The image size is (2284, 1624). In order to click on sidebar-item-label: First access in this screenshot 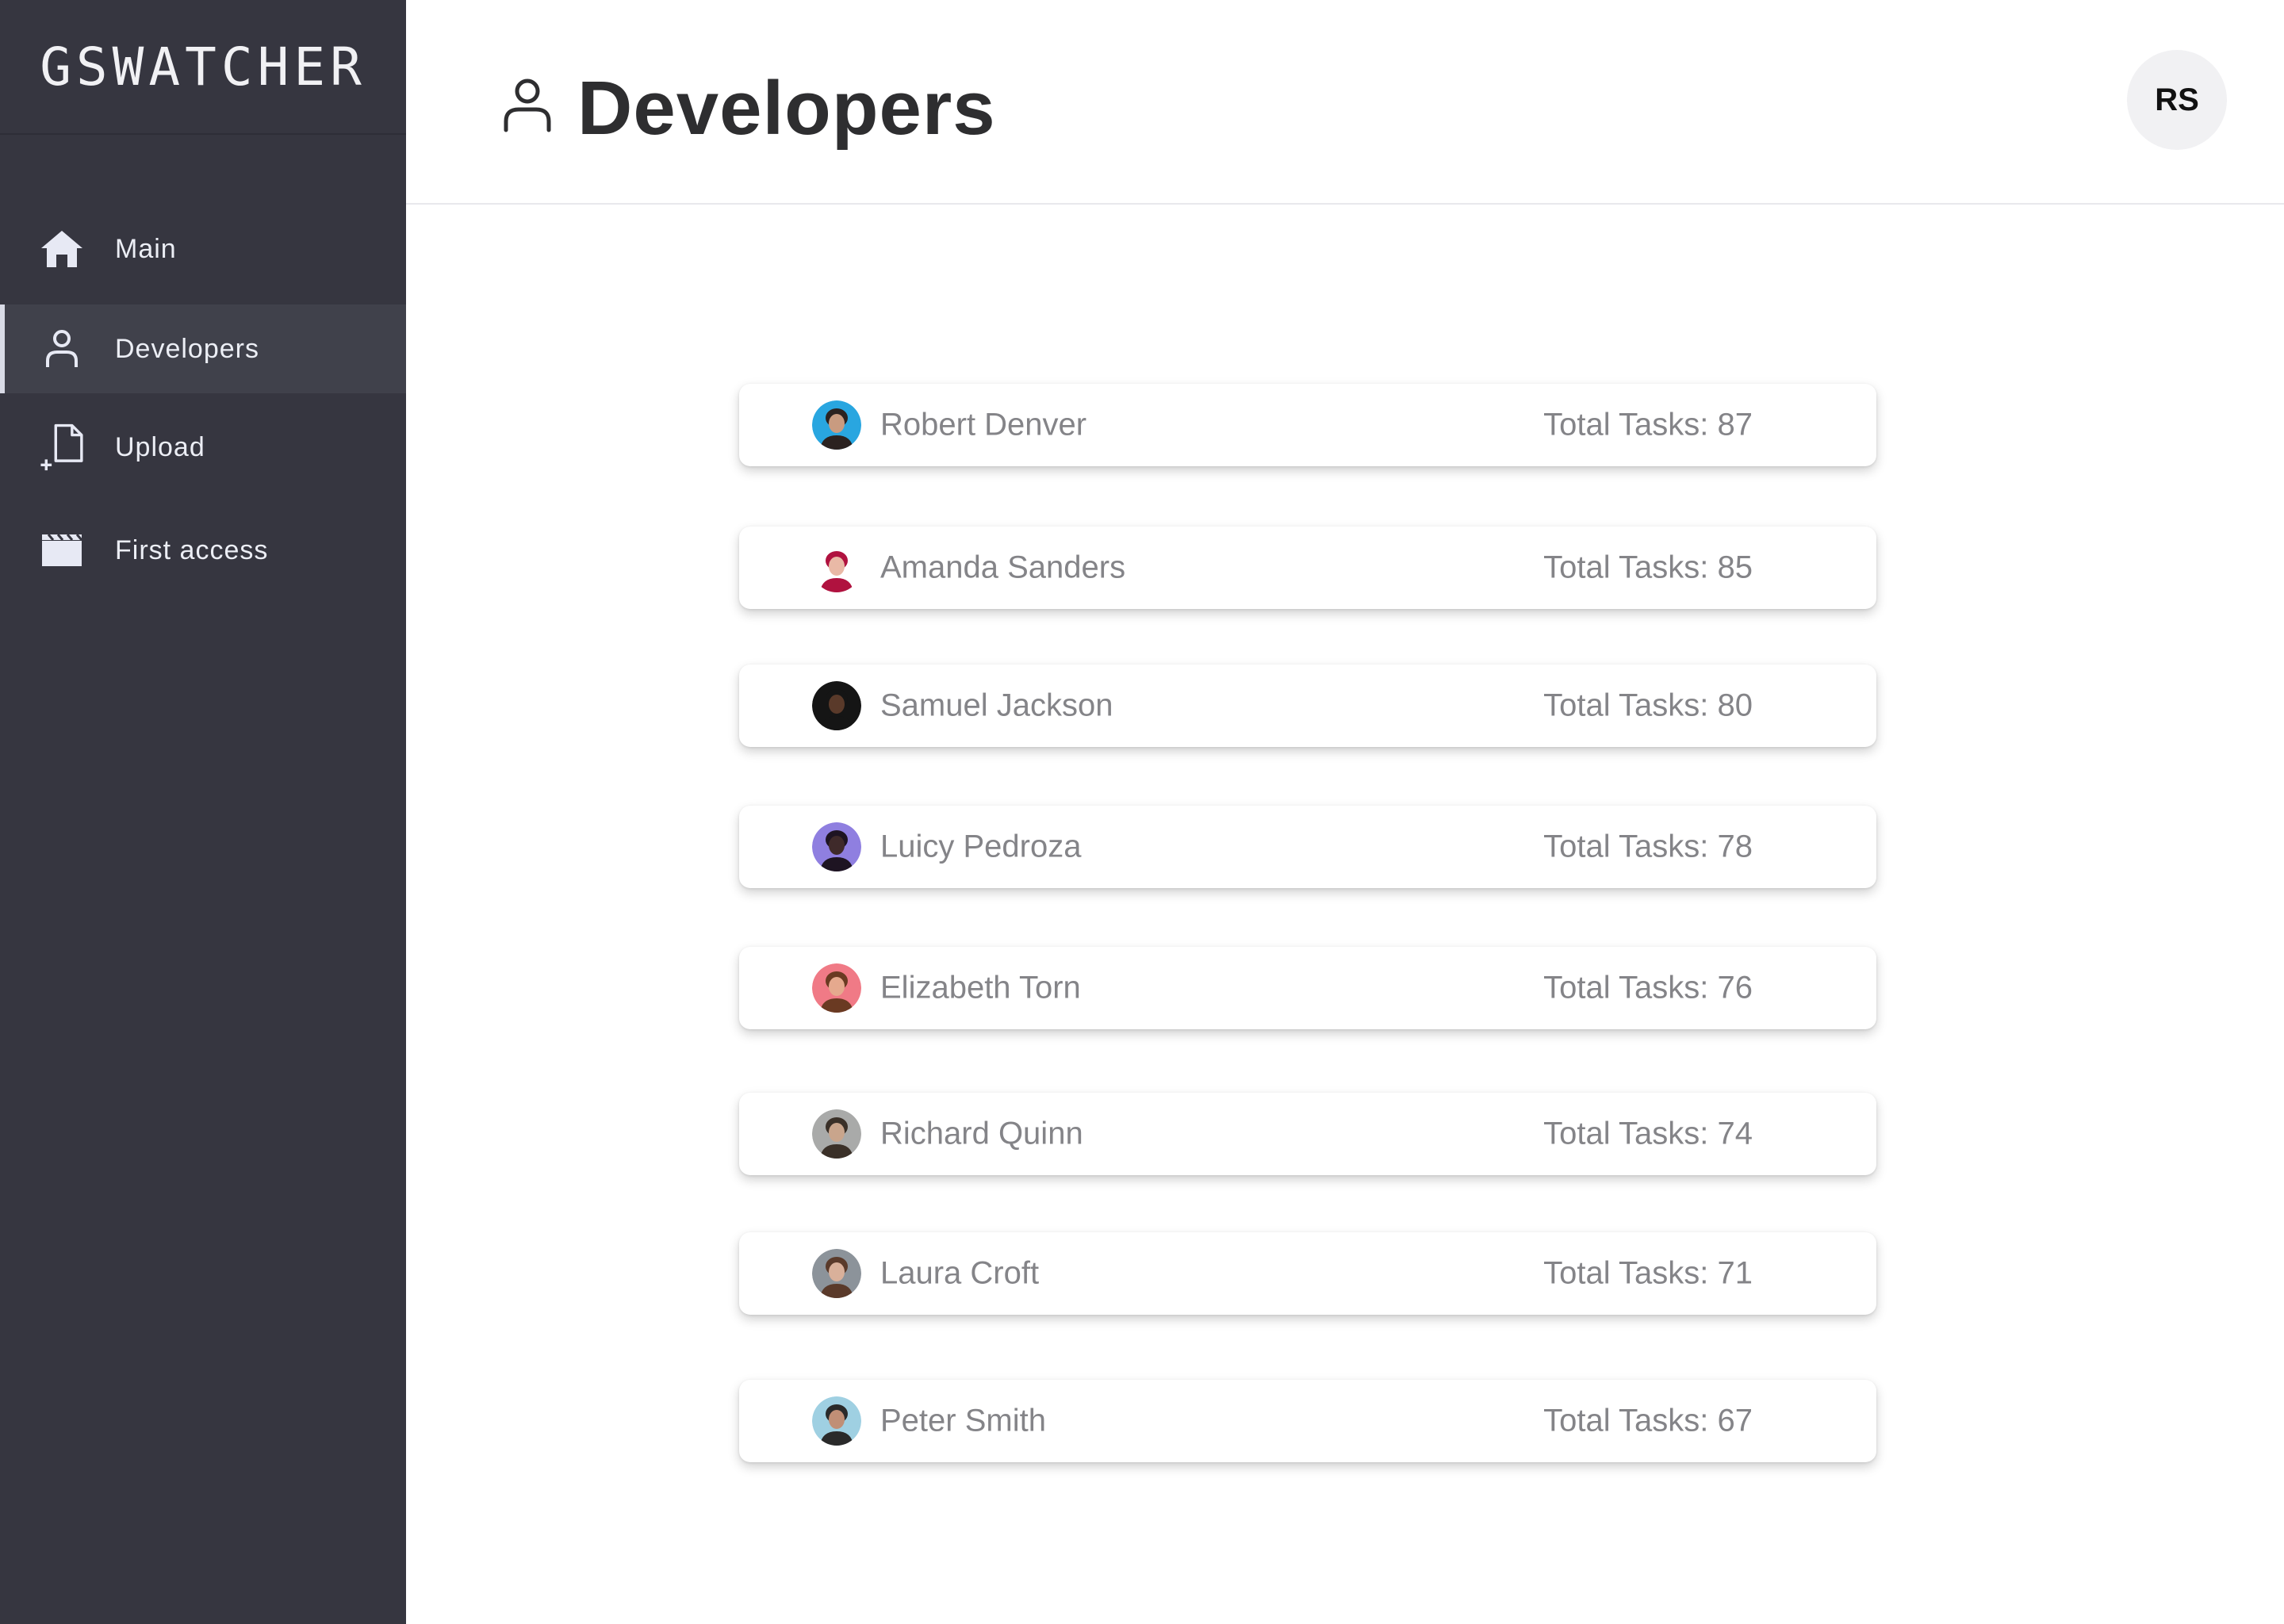, I will do `click(192, 549)`.